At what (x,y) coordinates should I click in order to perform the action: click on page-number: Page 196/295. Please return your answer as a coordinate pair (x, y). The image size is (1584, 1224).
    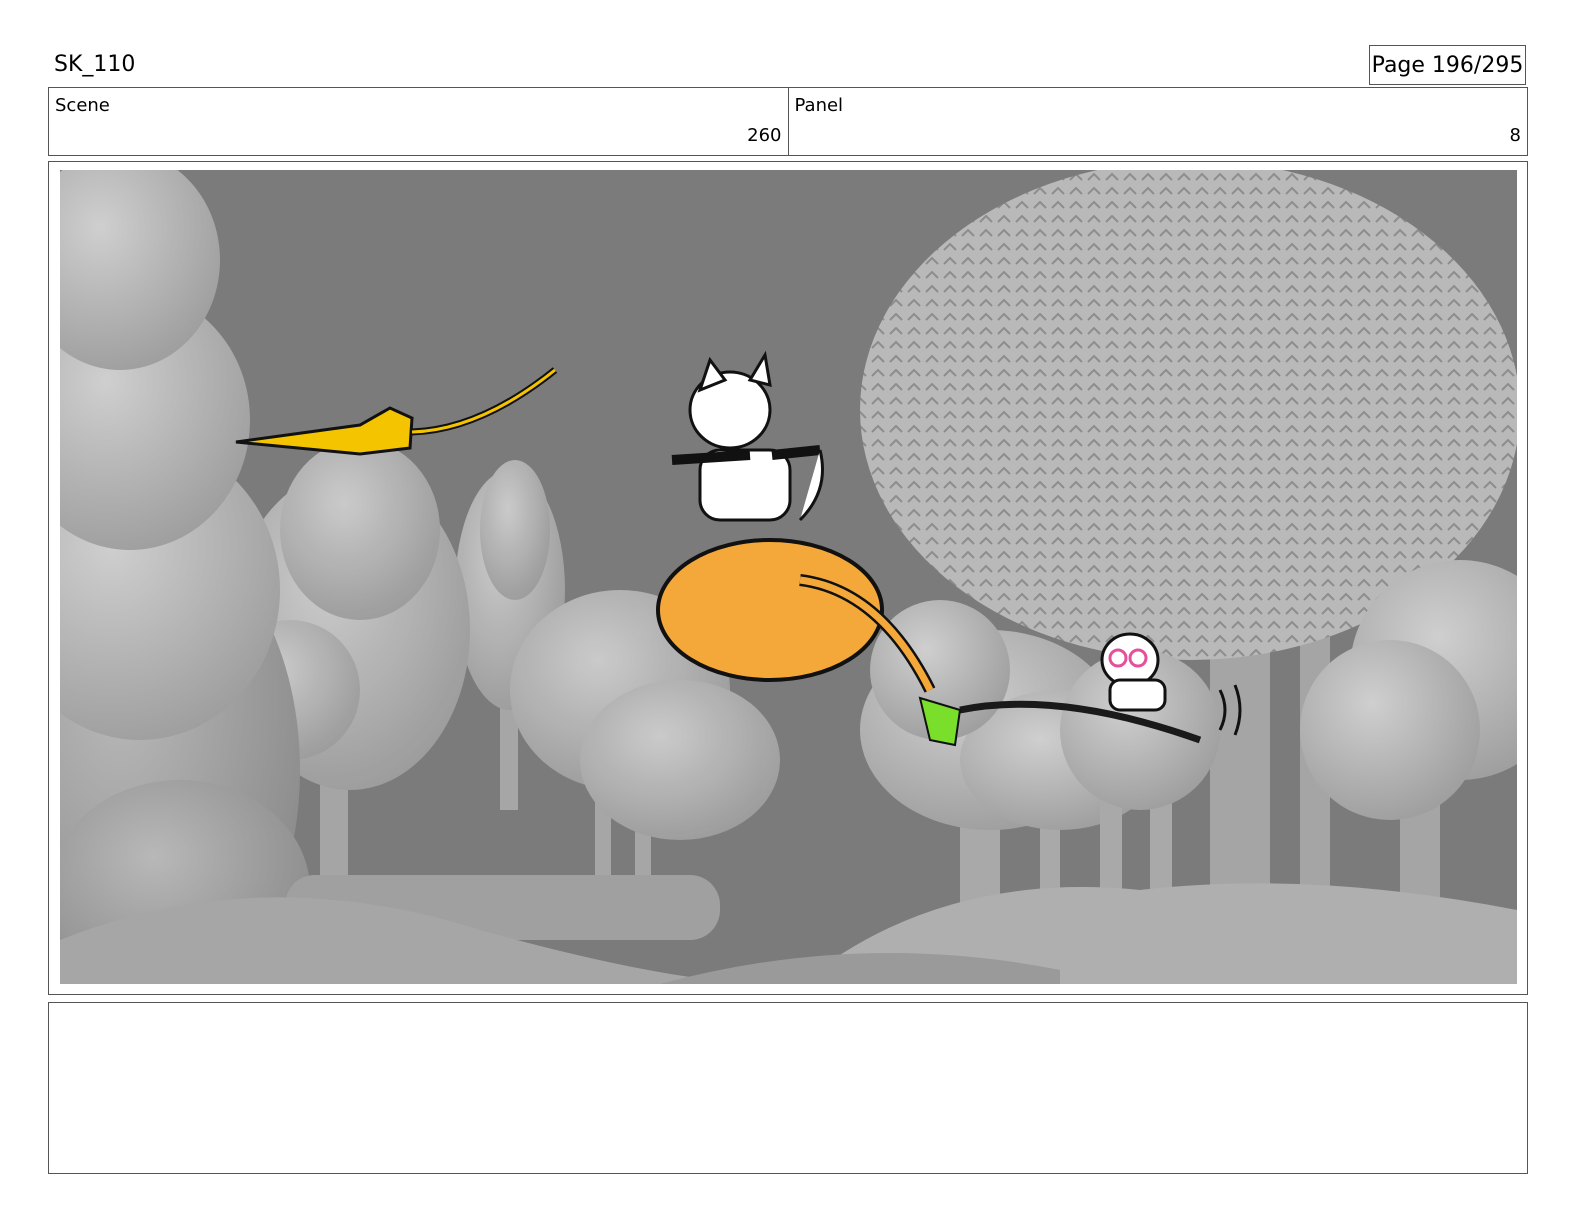
    Looking at the image, I should click on (1447, 65).